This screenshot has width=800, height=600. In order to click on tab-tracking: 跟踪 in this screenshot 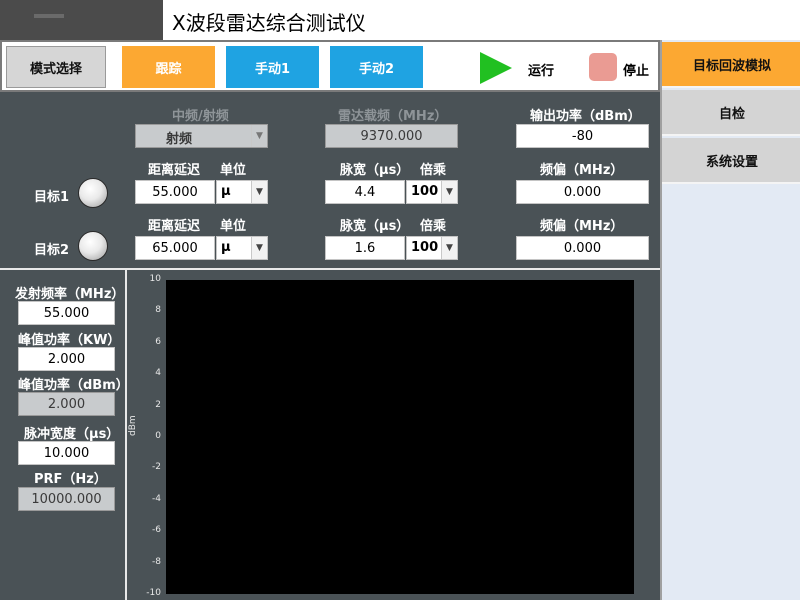, I will do `click(168, 67)`.